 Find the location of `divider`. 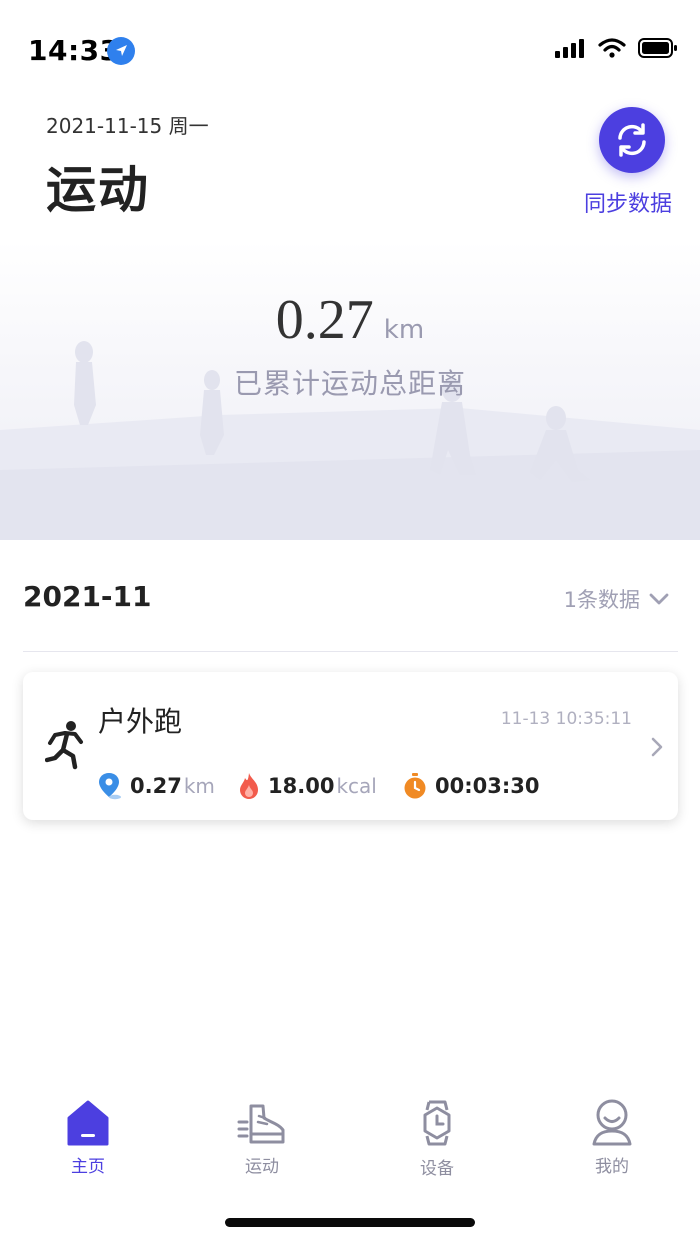

divider is located at coordinates (350, 651).